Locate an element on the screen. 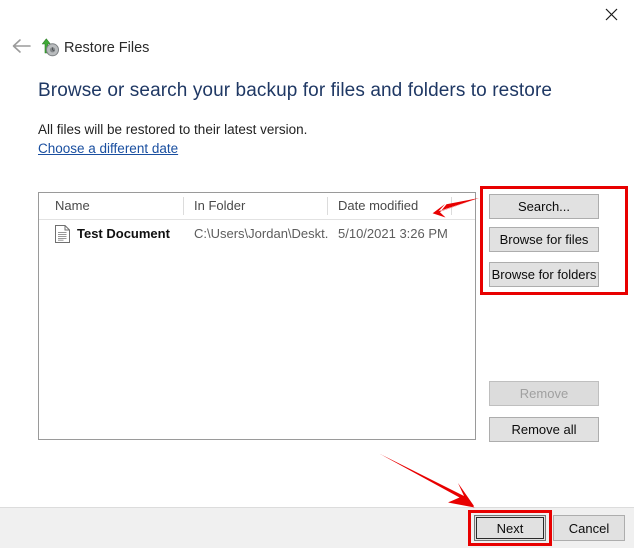 The image size is (634, 548). window-titlebar is located at coordinates (317, 14).